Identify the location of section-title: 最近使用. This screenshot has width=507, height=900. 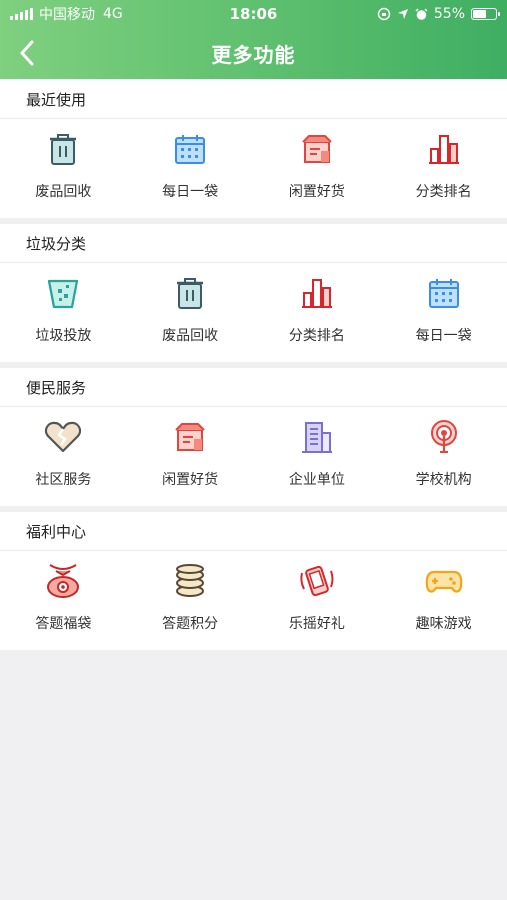
(253, 99).